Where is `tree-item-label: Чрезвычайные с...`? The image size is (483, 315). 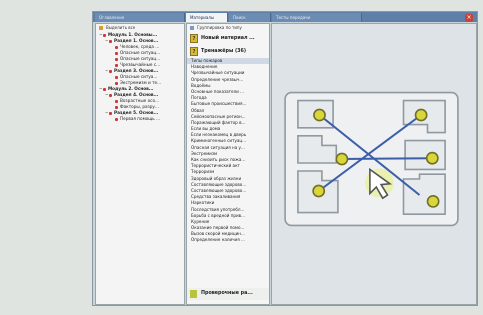
tree-item-label: Чрезвычайные с... is located at coordinates (140, 64).